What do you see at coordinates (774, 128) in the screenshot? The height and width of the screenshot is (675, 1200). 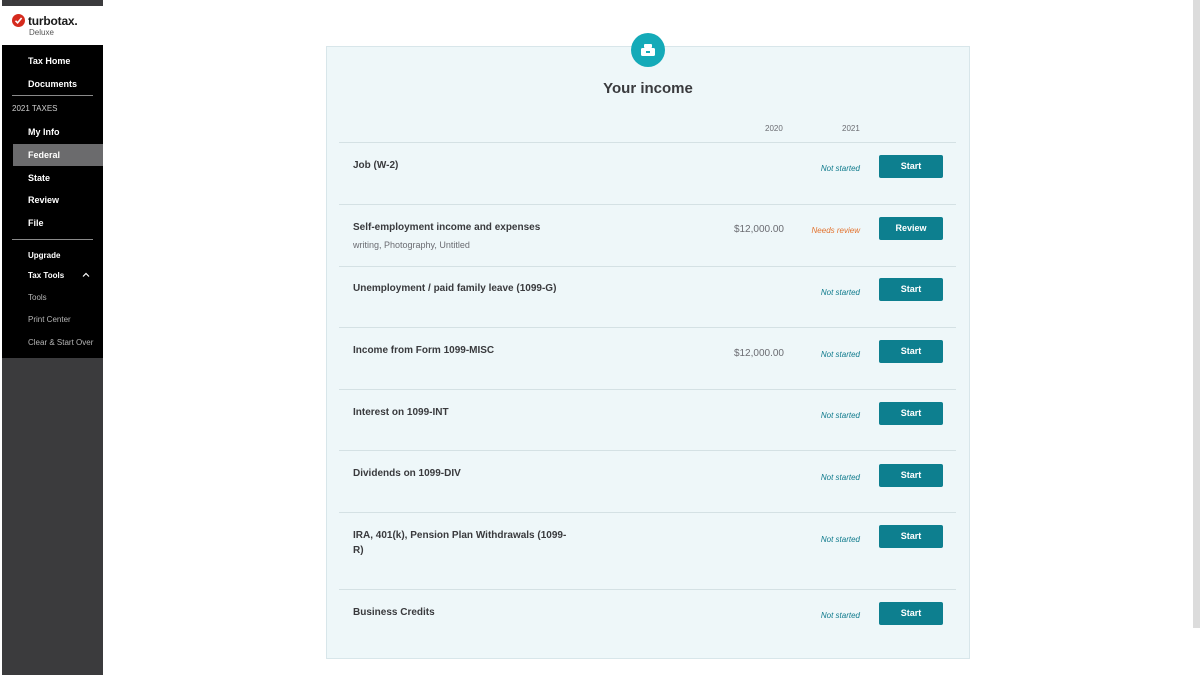 I see `column-header-2020: 2020` at bounding box center [774, 128].